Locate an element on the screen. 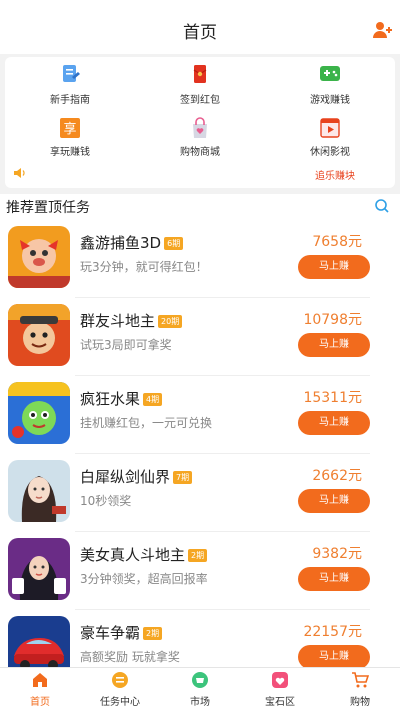 This screenshot has height=711, width=400. menu-item-label: 购物商城 is located at coordinates (200, 152).